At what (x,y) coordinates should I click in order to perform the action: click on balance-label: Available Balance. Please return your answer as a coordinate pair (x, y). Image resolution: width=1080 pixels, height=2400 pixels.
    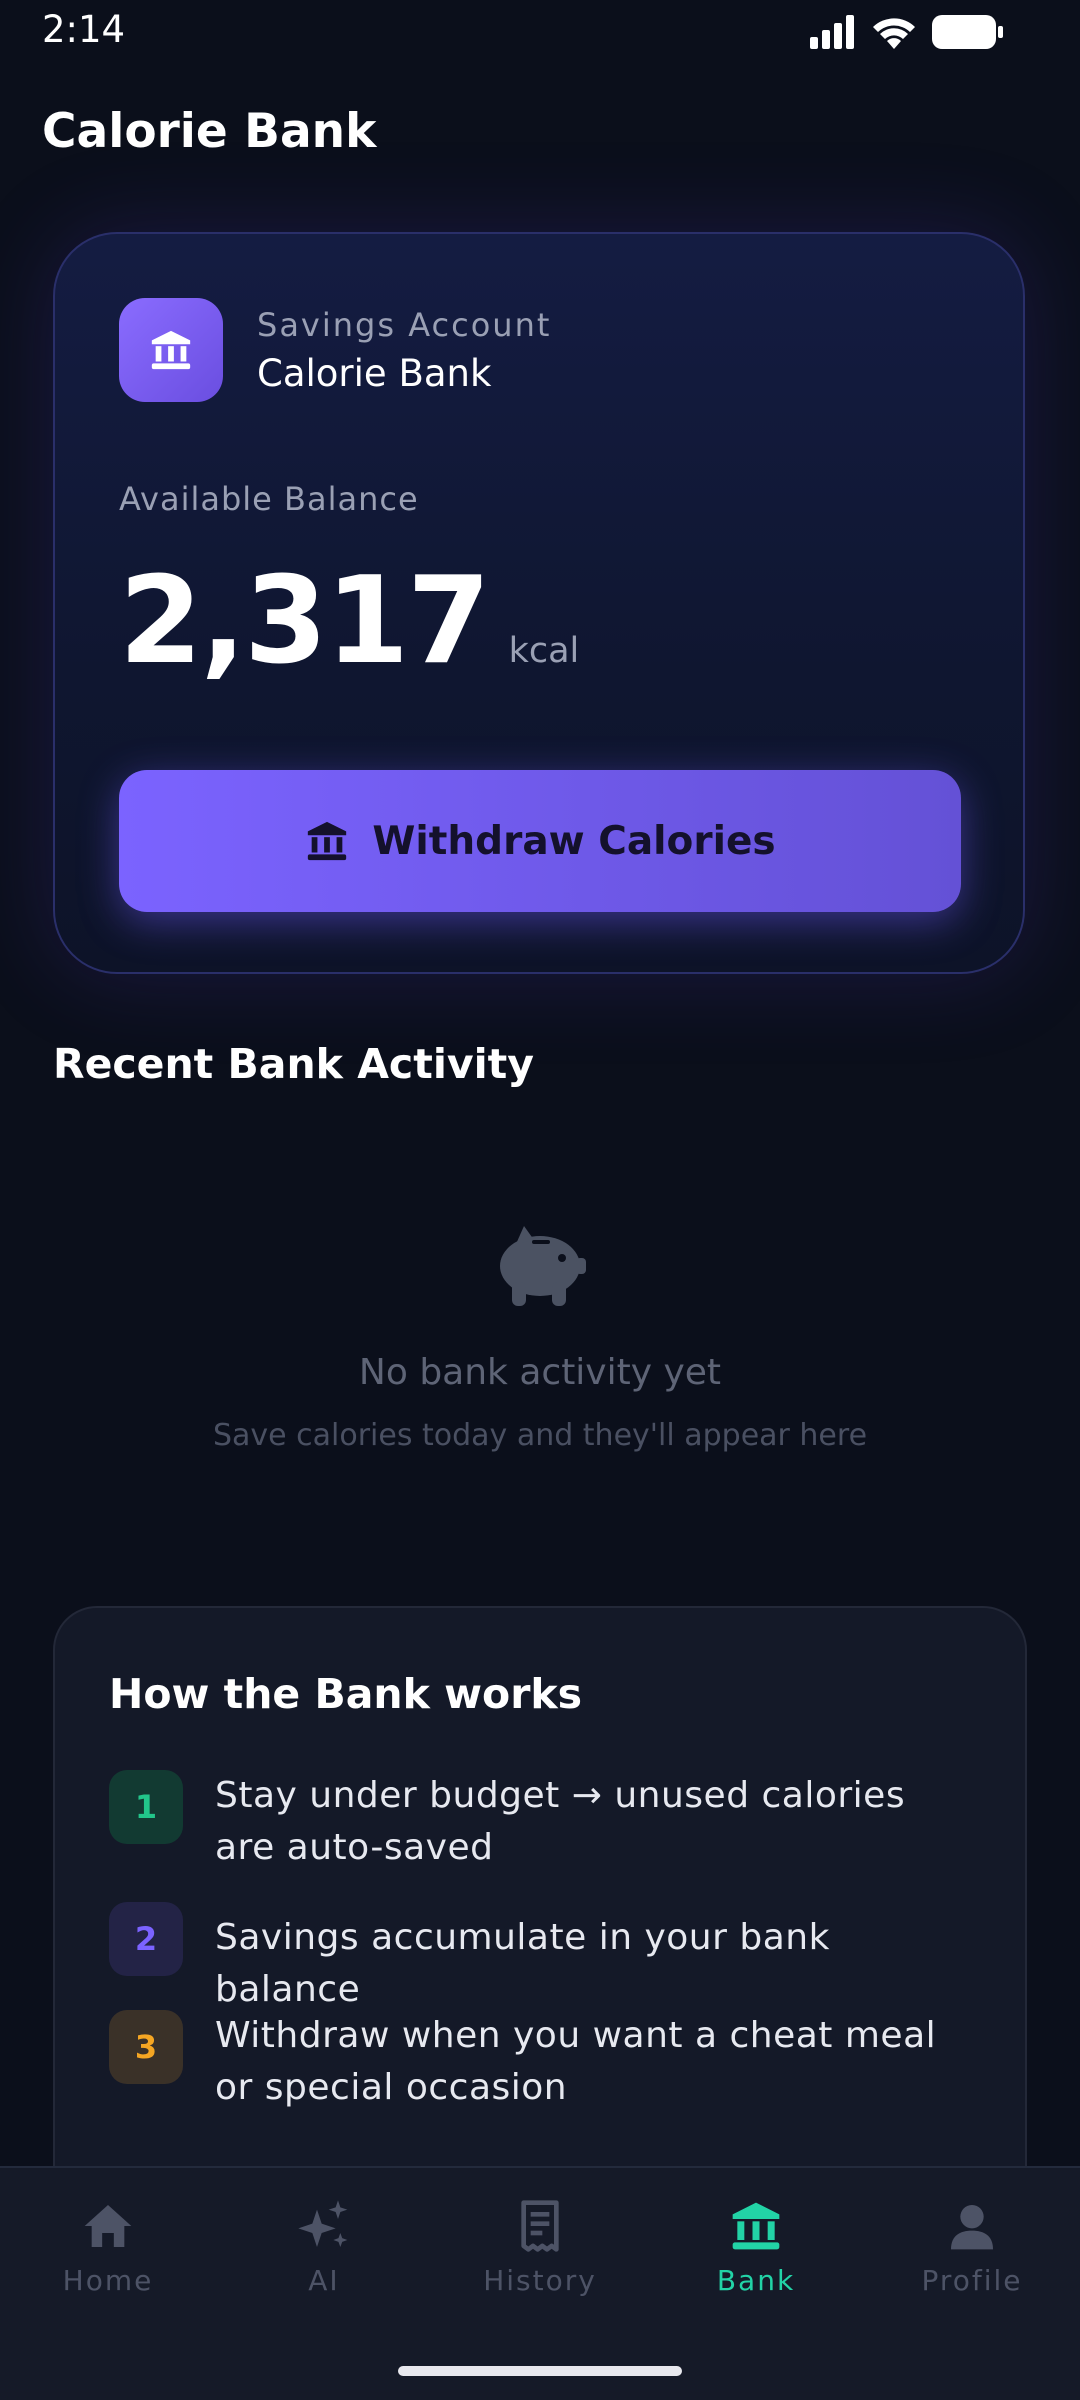
    Looking at the image, I should click on (269, 499).